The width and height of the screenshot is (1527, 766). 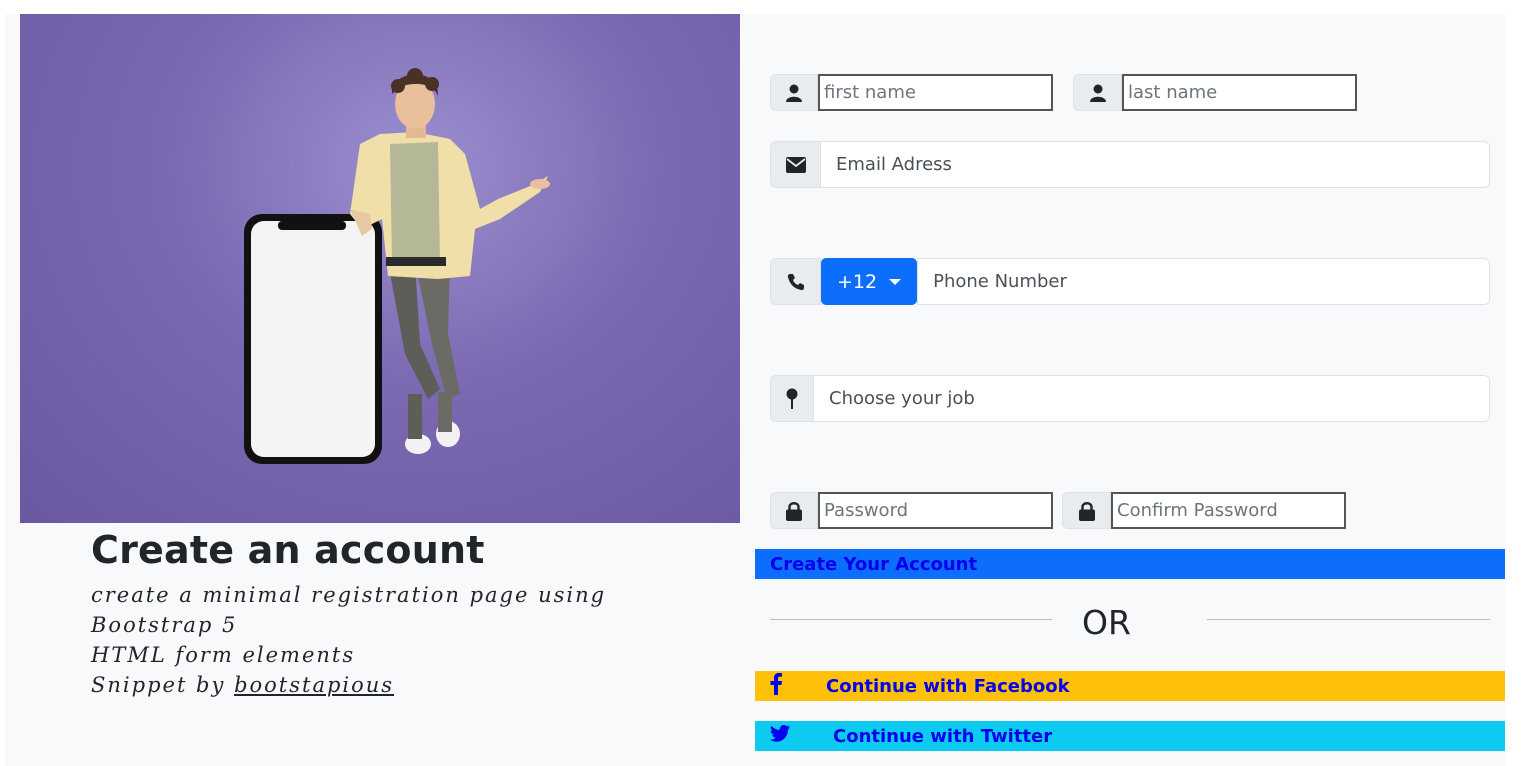 I want to click on intro-credit: Snippet by bootstapious, so click(x=371, y=685).